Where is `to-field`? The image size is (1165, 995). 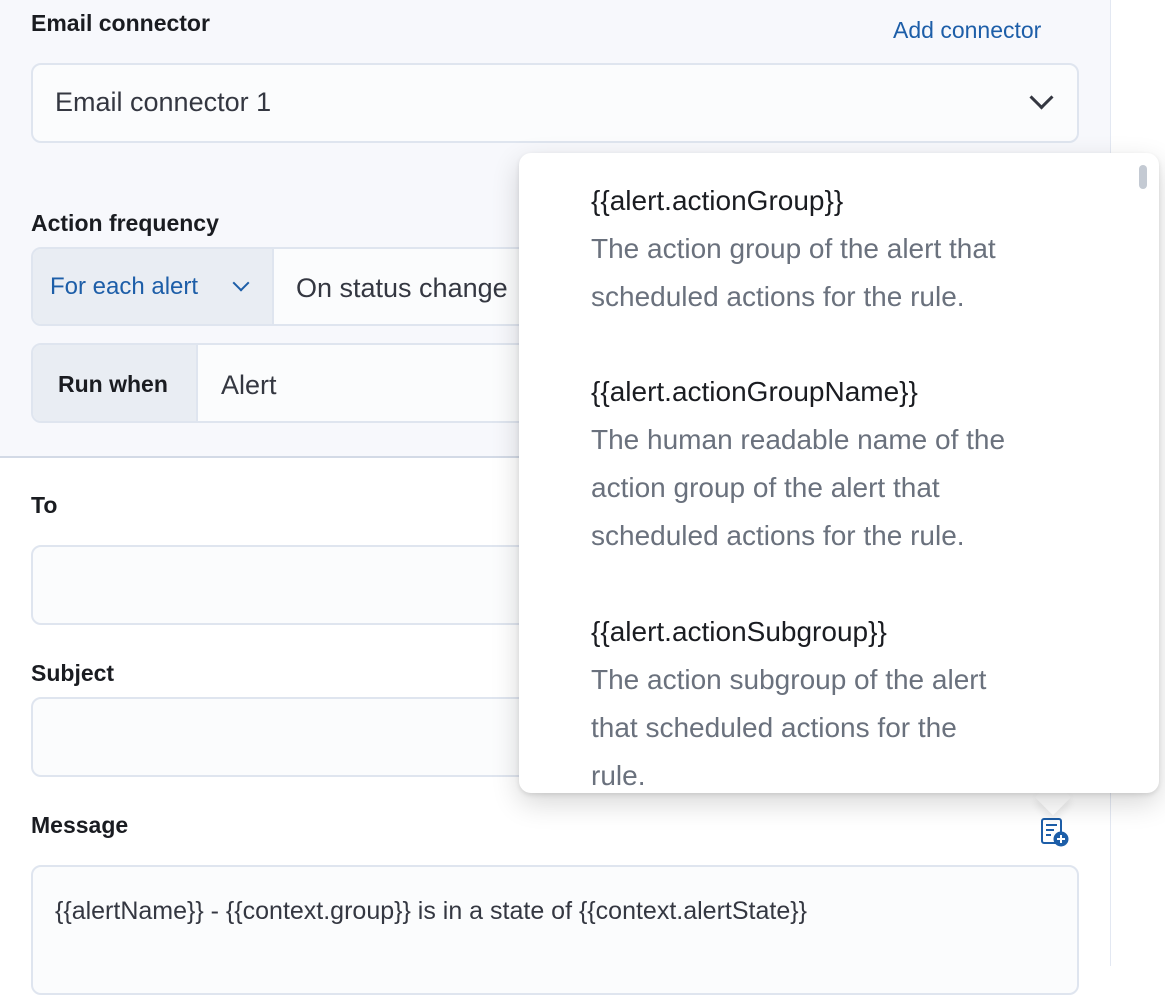
to-field is located at coordinates (291, 585).